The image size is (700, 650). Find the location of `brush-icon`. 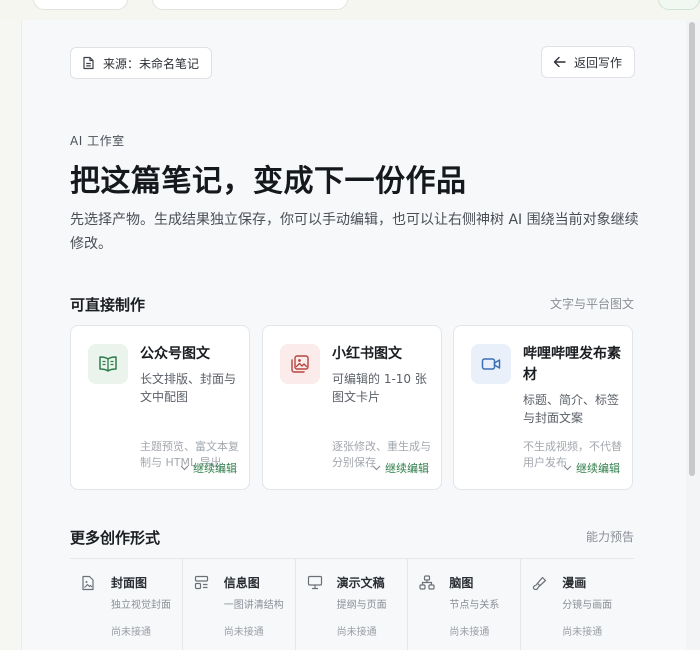

brush-icon is located at coordinates (539, 583).